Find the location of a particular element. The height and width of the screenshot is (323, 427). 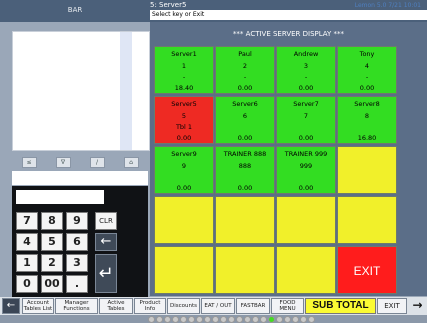

server-tile: TRAINER 888 888 0.00 is located at coordinates (245, 170).